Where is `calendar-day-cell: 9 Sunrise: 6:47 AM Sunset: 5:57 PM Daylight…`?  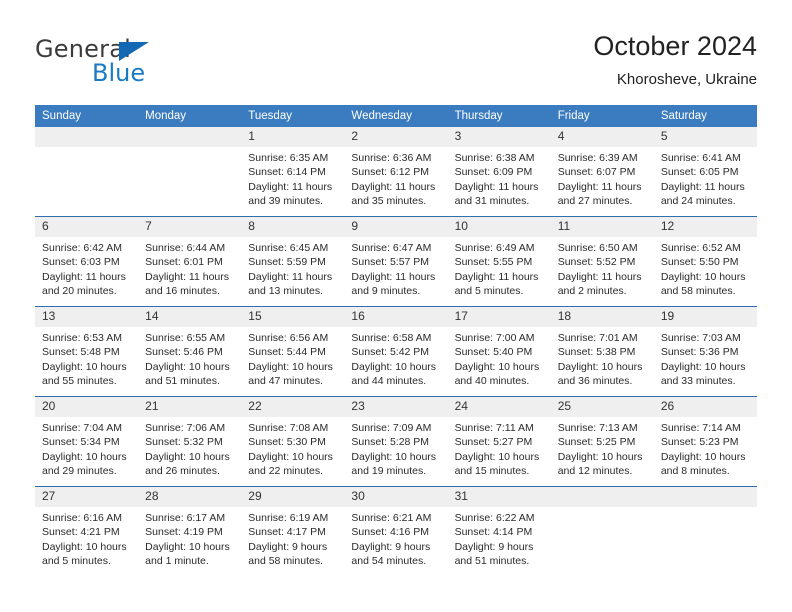
calendar-day-cell: 9 Sunrise: 6:47 AM Sunset: 5:57 PM Daylight… is located at coordinates (396, 261).